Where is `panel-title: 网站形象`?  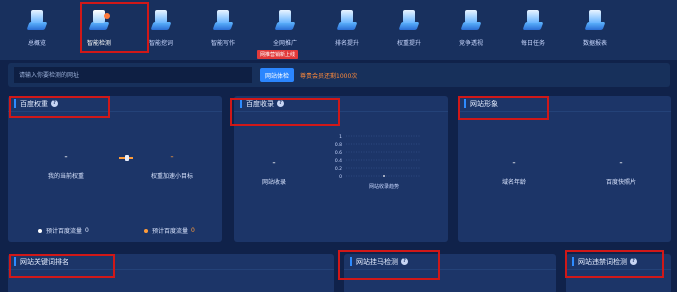
panel-title: 网站形象 is located at coordinates (484, 103).